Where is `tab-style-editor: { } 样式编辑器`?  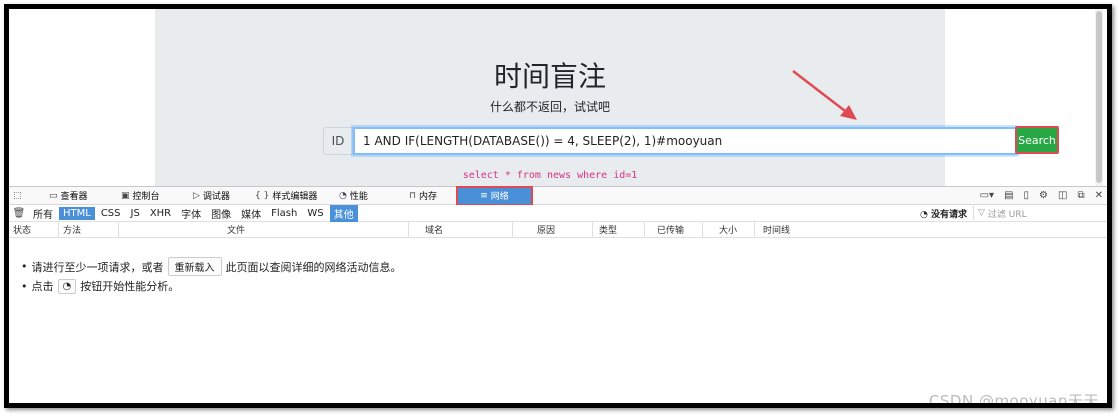
tab-style-editor: { } 样式编辑器 is located at coordinates (286, 195).